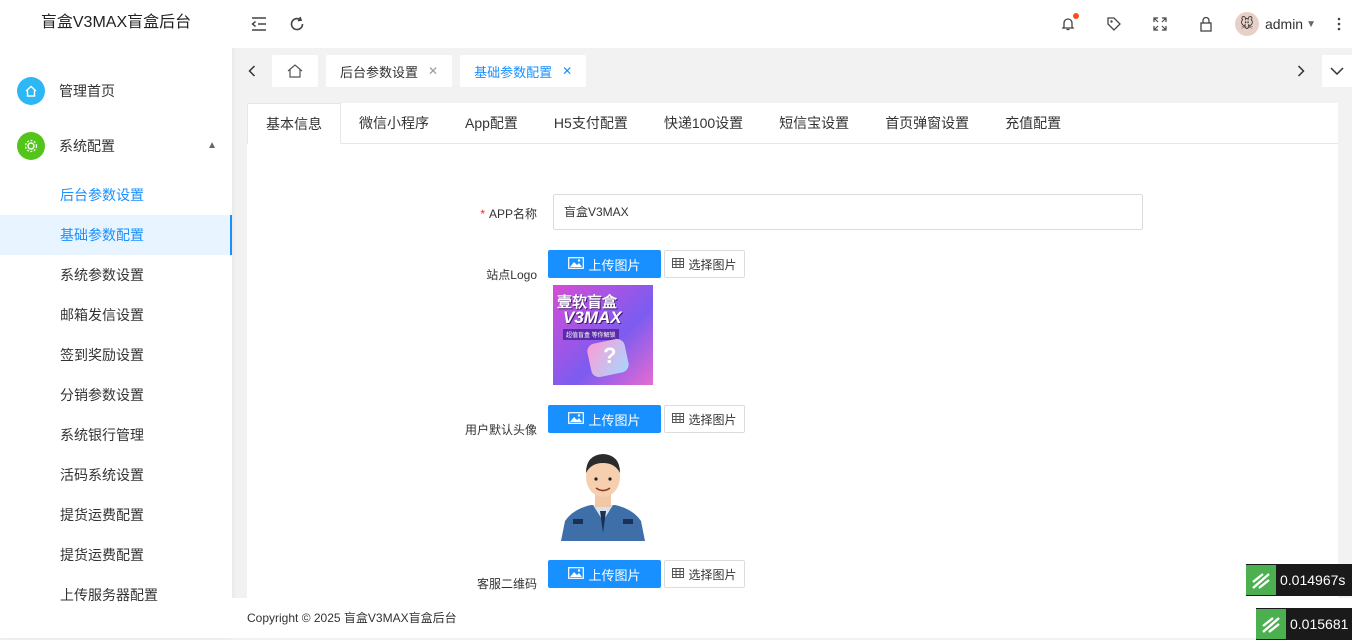  Describe the element at coordinates (1337, 71) in the screenshot. I see `tabs-dropdown-icon` at that location.